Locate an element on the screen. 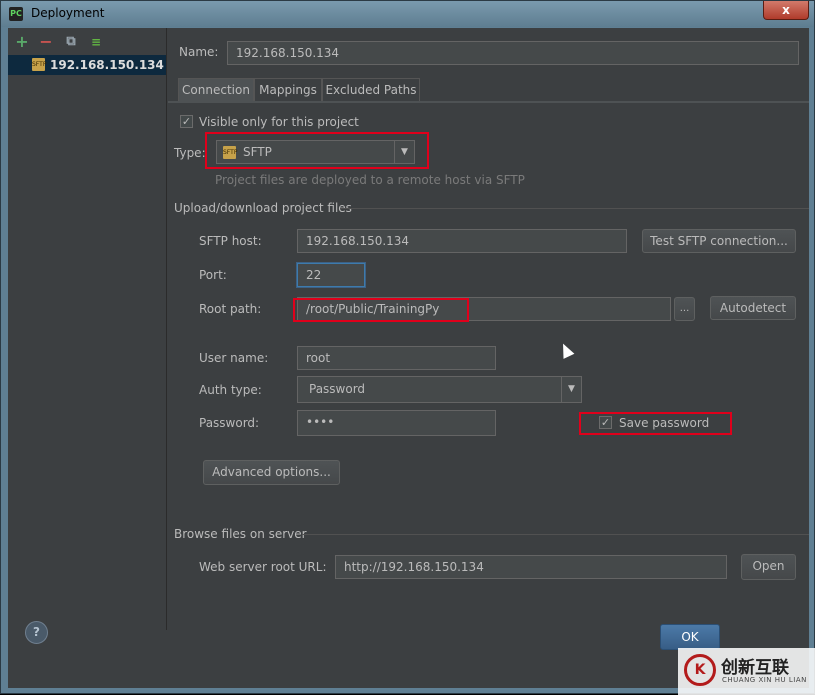 Image resolution: width=815 pixels, height=695 pixels. type-label: Type: is located at coordinates (190, 153).